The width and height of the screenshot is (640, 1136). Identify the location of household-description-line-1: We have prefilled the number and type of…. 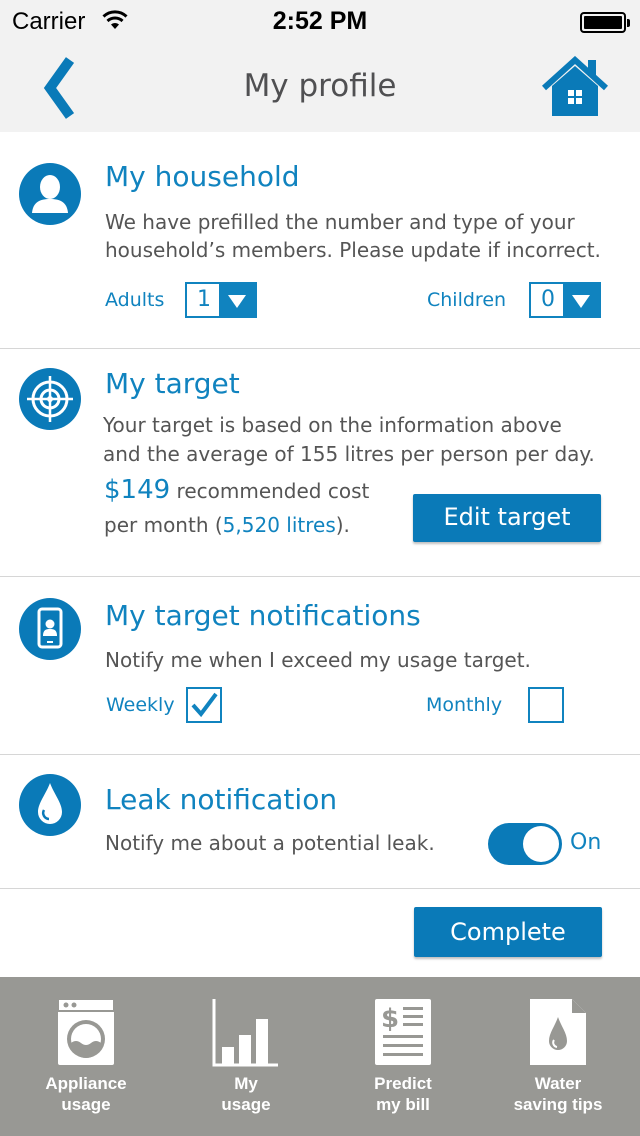
(340, 222).